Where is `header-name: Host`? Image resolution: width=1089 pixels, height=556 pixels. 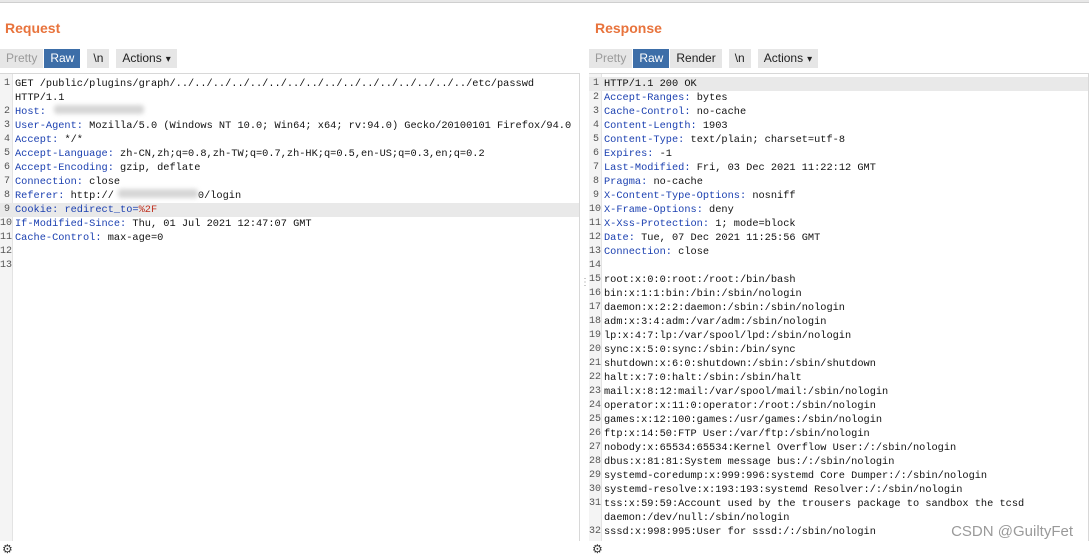 header-name: Host is located at coordinates (27, 112).